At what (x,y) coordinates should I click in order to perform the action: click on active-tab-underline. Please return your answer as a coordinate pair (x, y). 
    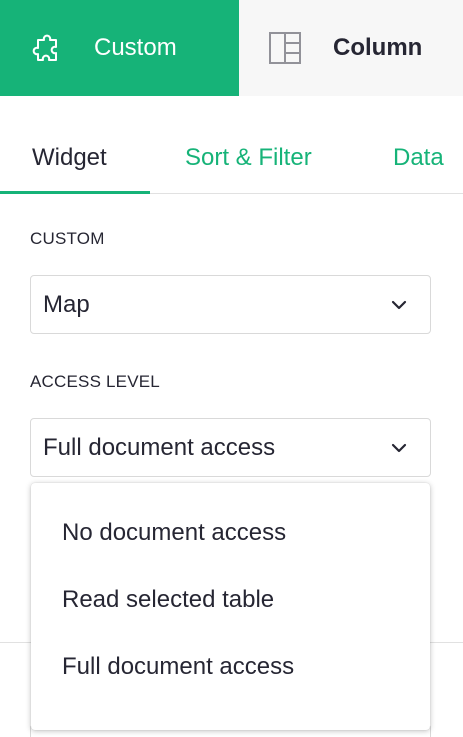
    Looking at the image, I should click on (75, 192).